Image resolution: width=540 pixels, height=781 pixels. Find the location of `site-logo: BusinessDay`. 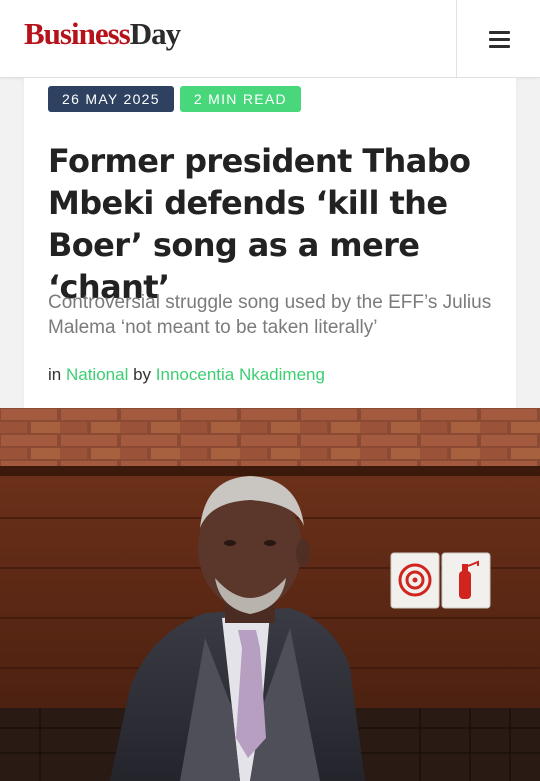

site-logo: BusinessDay is located at coordinates (102, 34).